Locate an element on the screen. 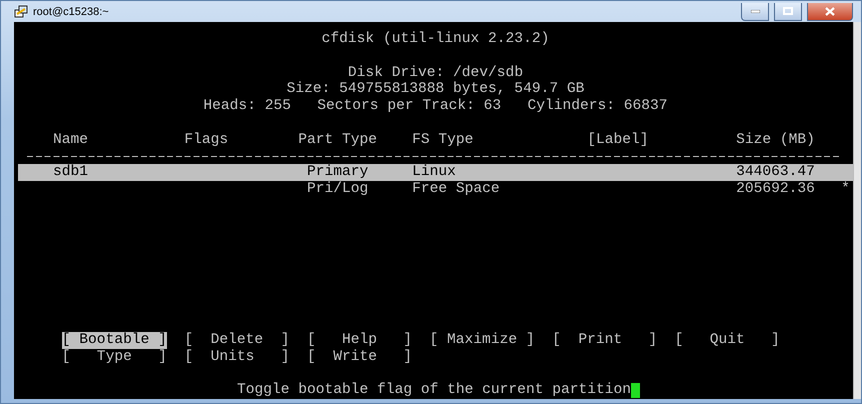  close-button is located at coordinates (830, 11).